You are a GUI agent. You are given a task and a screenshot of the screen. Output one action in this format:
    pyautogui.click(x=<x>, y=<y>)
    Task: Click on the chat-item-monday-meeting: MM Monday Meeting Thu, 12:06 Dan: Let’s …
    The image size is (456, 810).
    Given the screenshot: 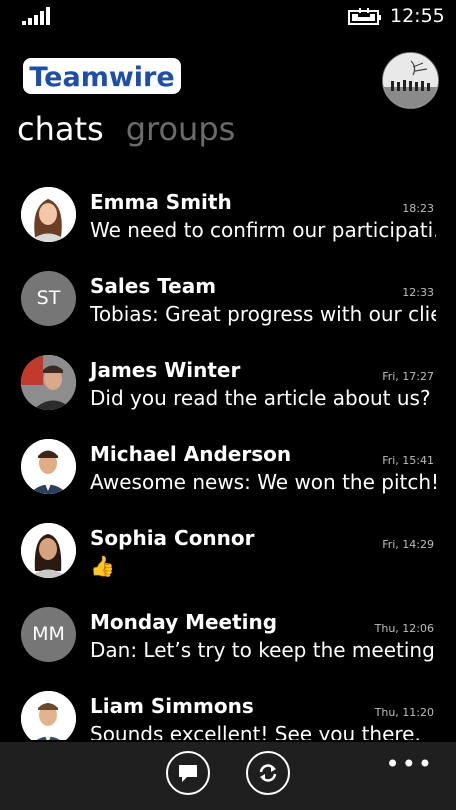 What is the action you would take?
    pyautogui.click(x=228, y=632)
    